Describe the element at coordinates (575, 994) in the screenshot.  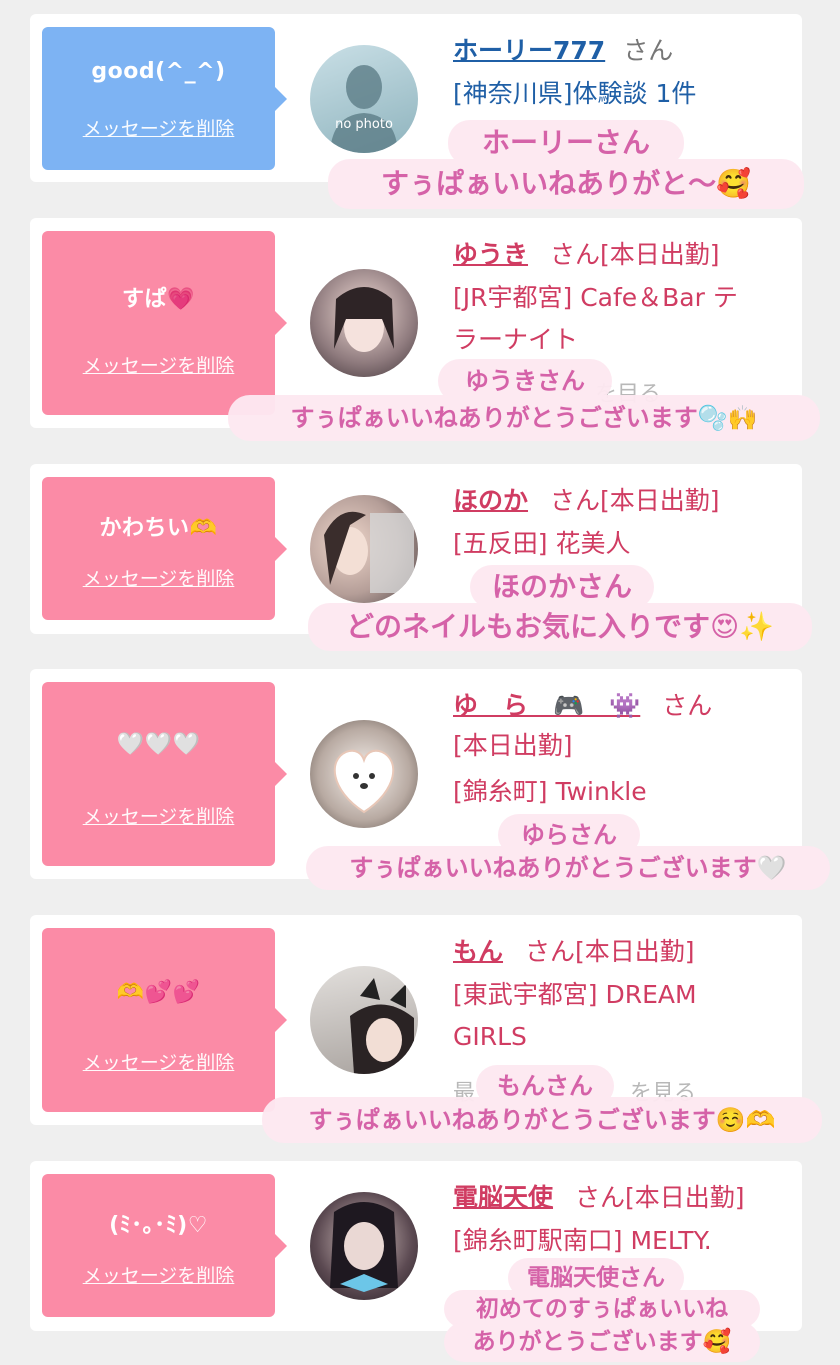
I see `info-line: [東武宇都宮] DREAM` at that location.